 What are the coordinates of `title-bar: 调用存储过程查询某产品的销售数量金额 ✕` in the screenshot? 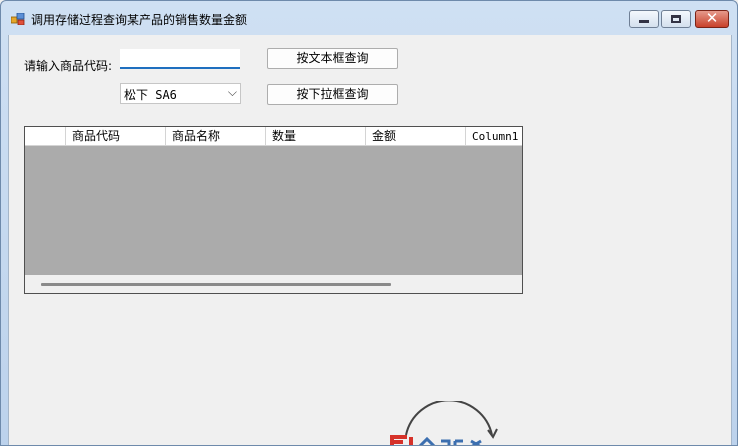 It's located at (369, 18).